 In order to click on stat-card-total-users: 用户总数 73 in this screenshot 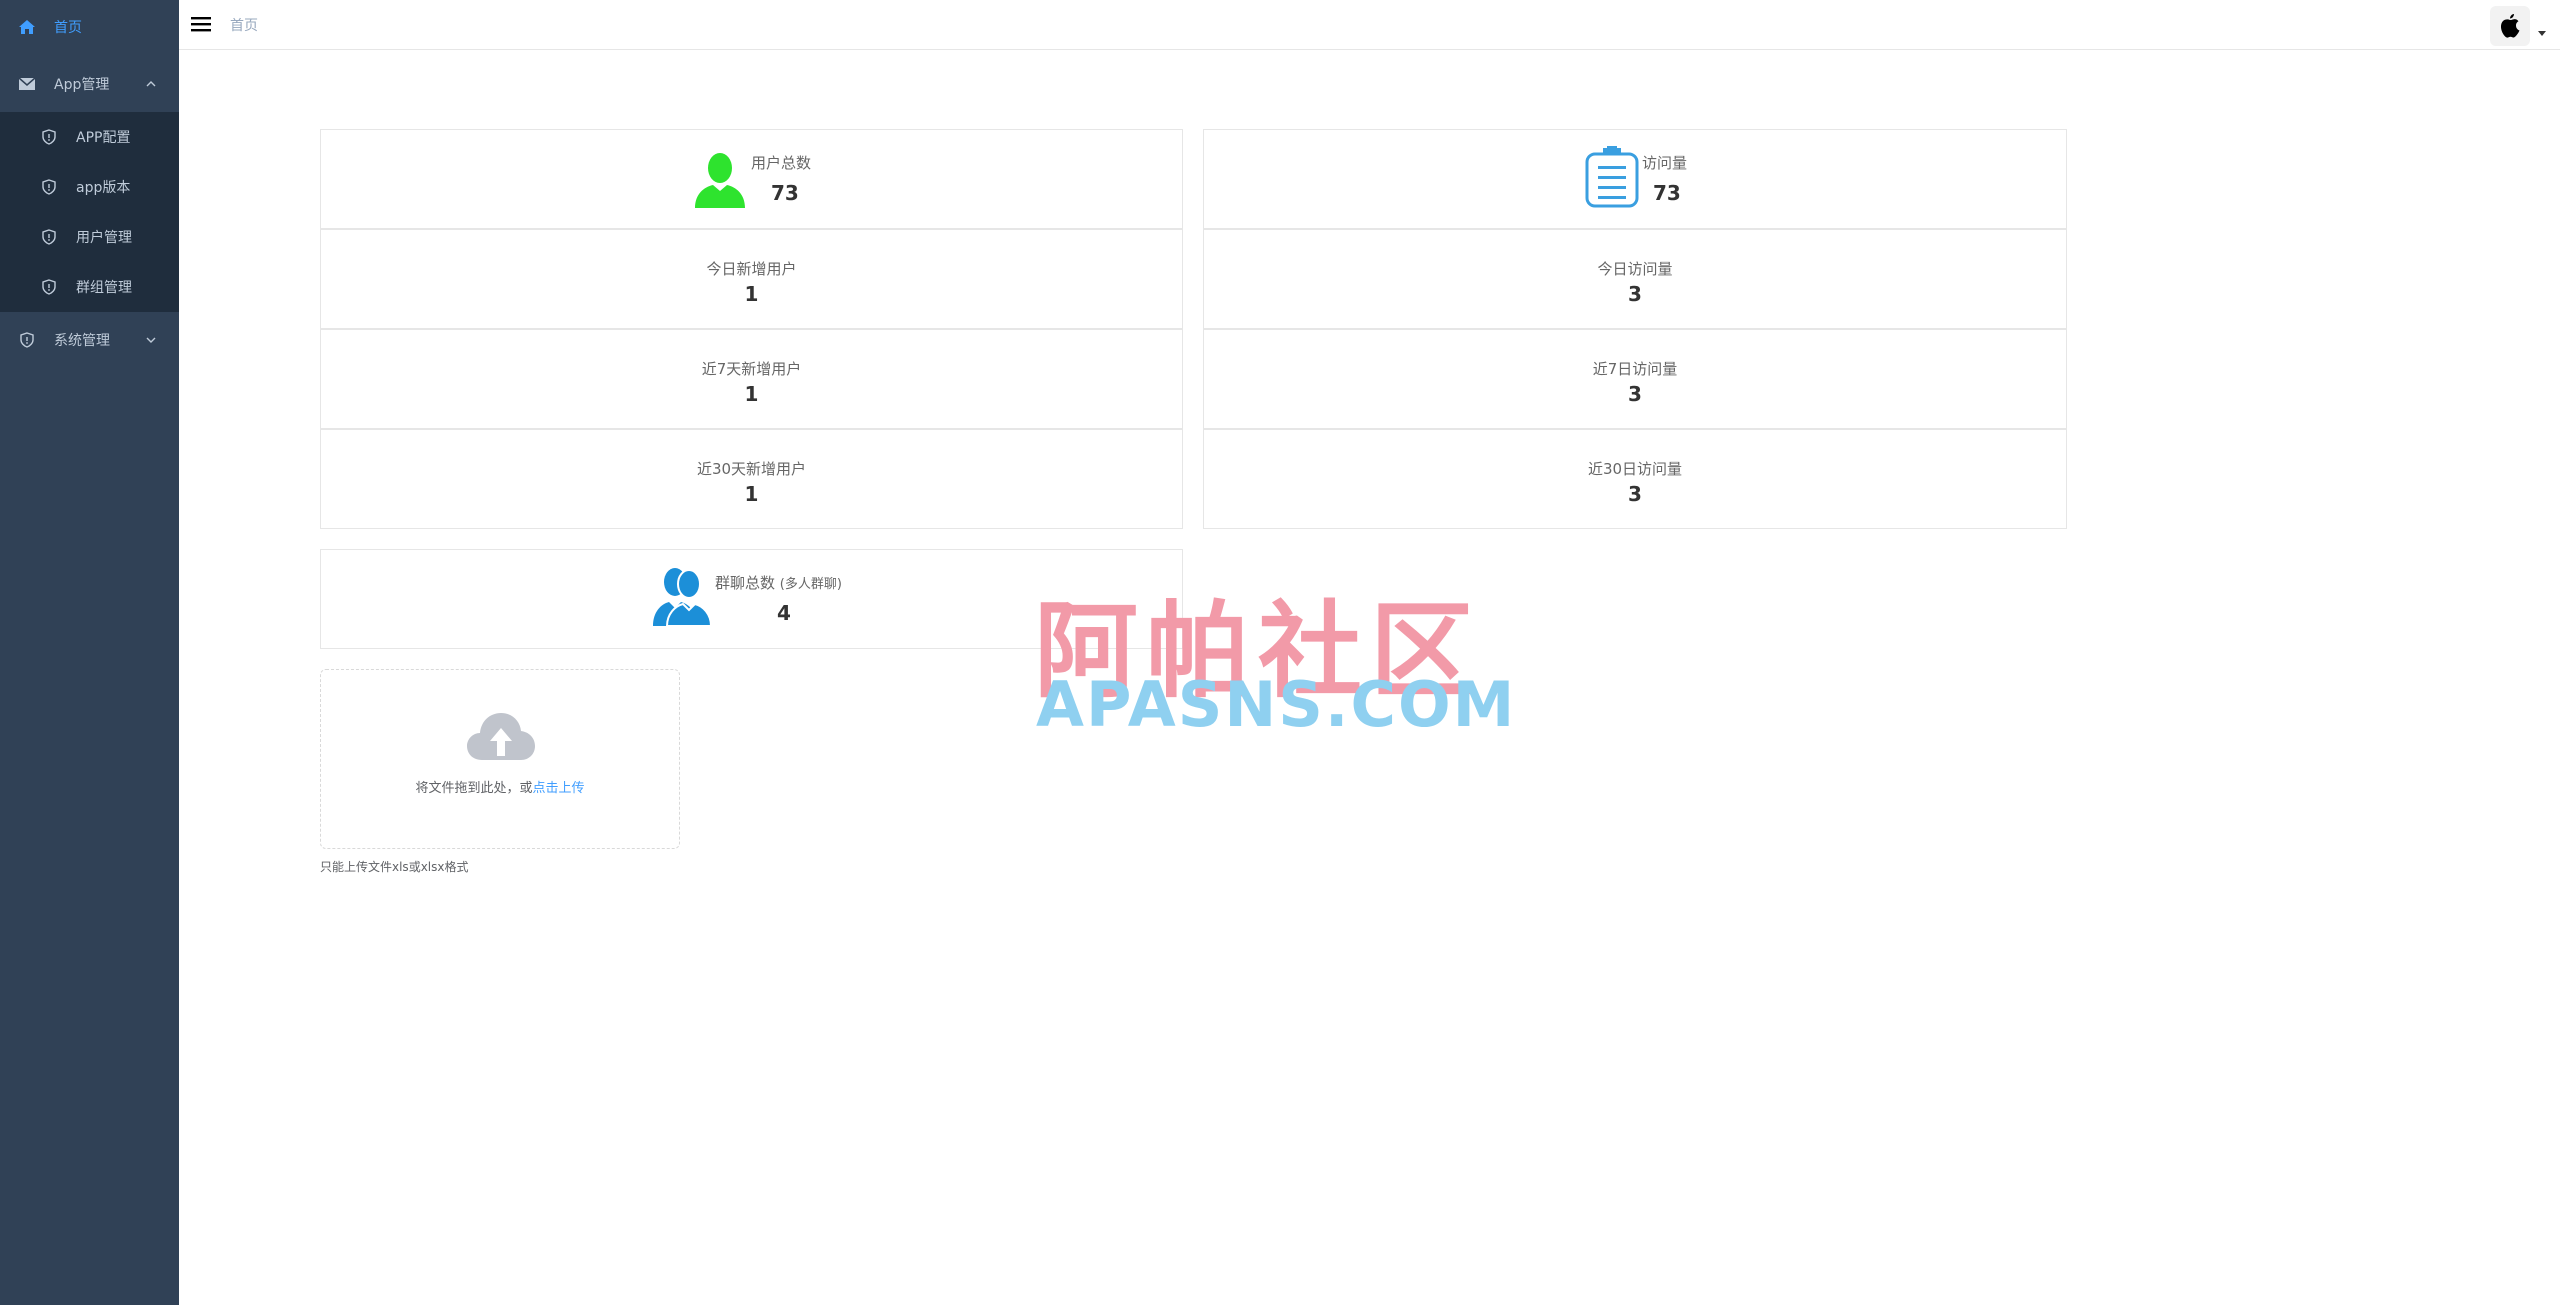, I will do `click(751, 179)`.